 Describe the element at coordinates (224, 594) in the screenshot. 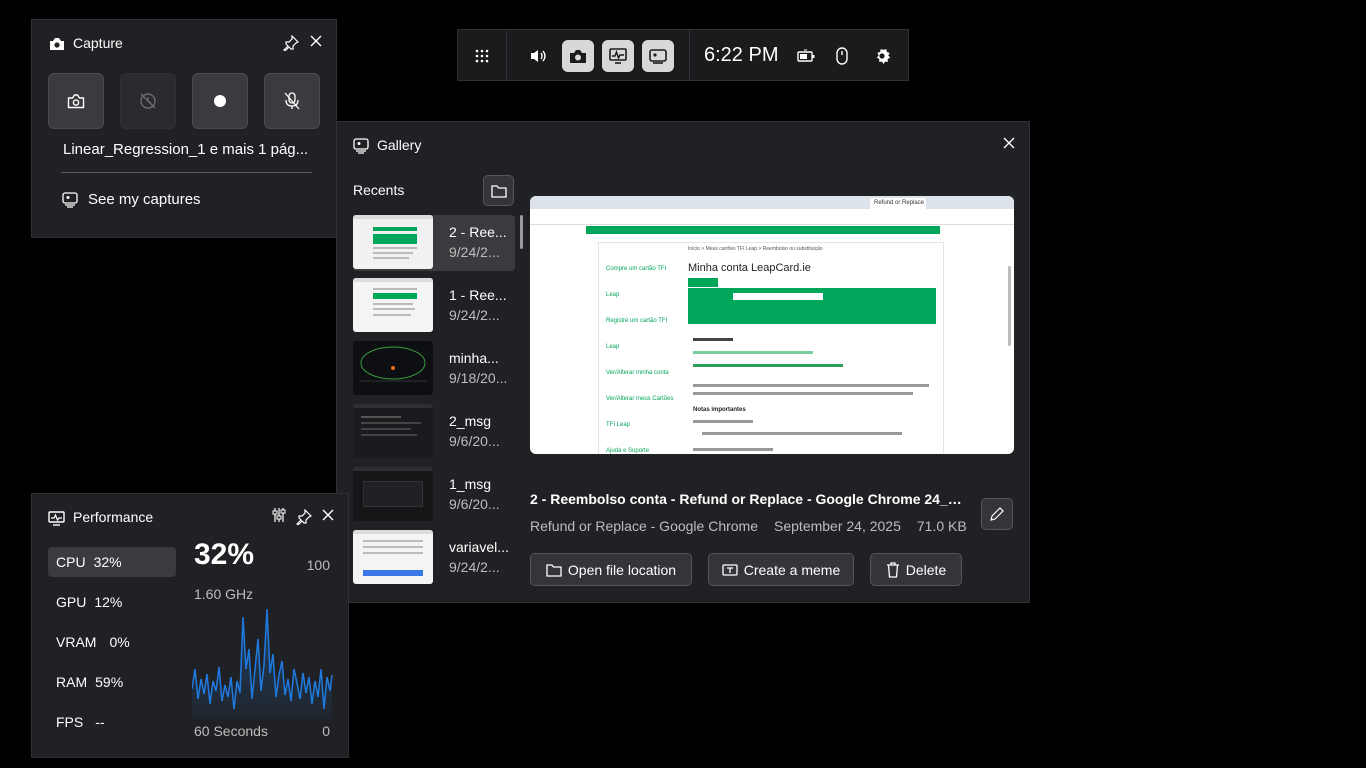

I see `cpu-frequency: 1.60 GHz` at that location.